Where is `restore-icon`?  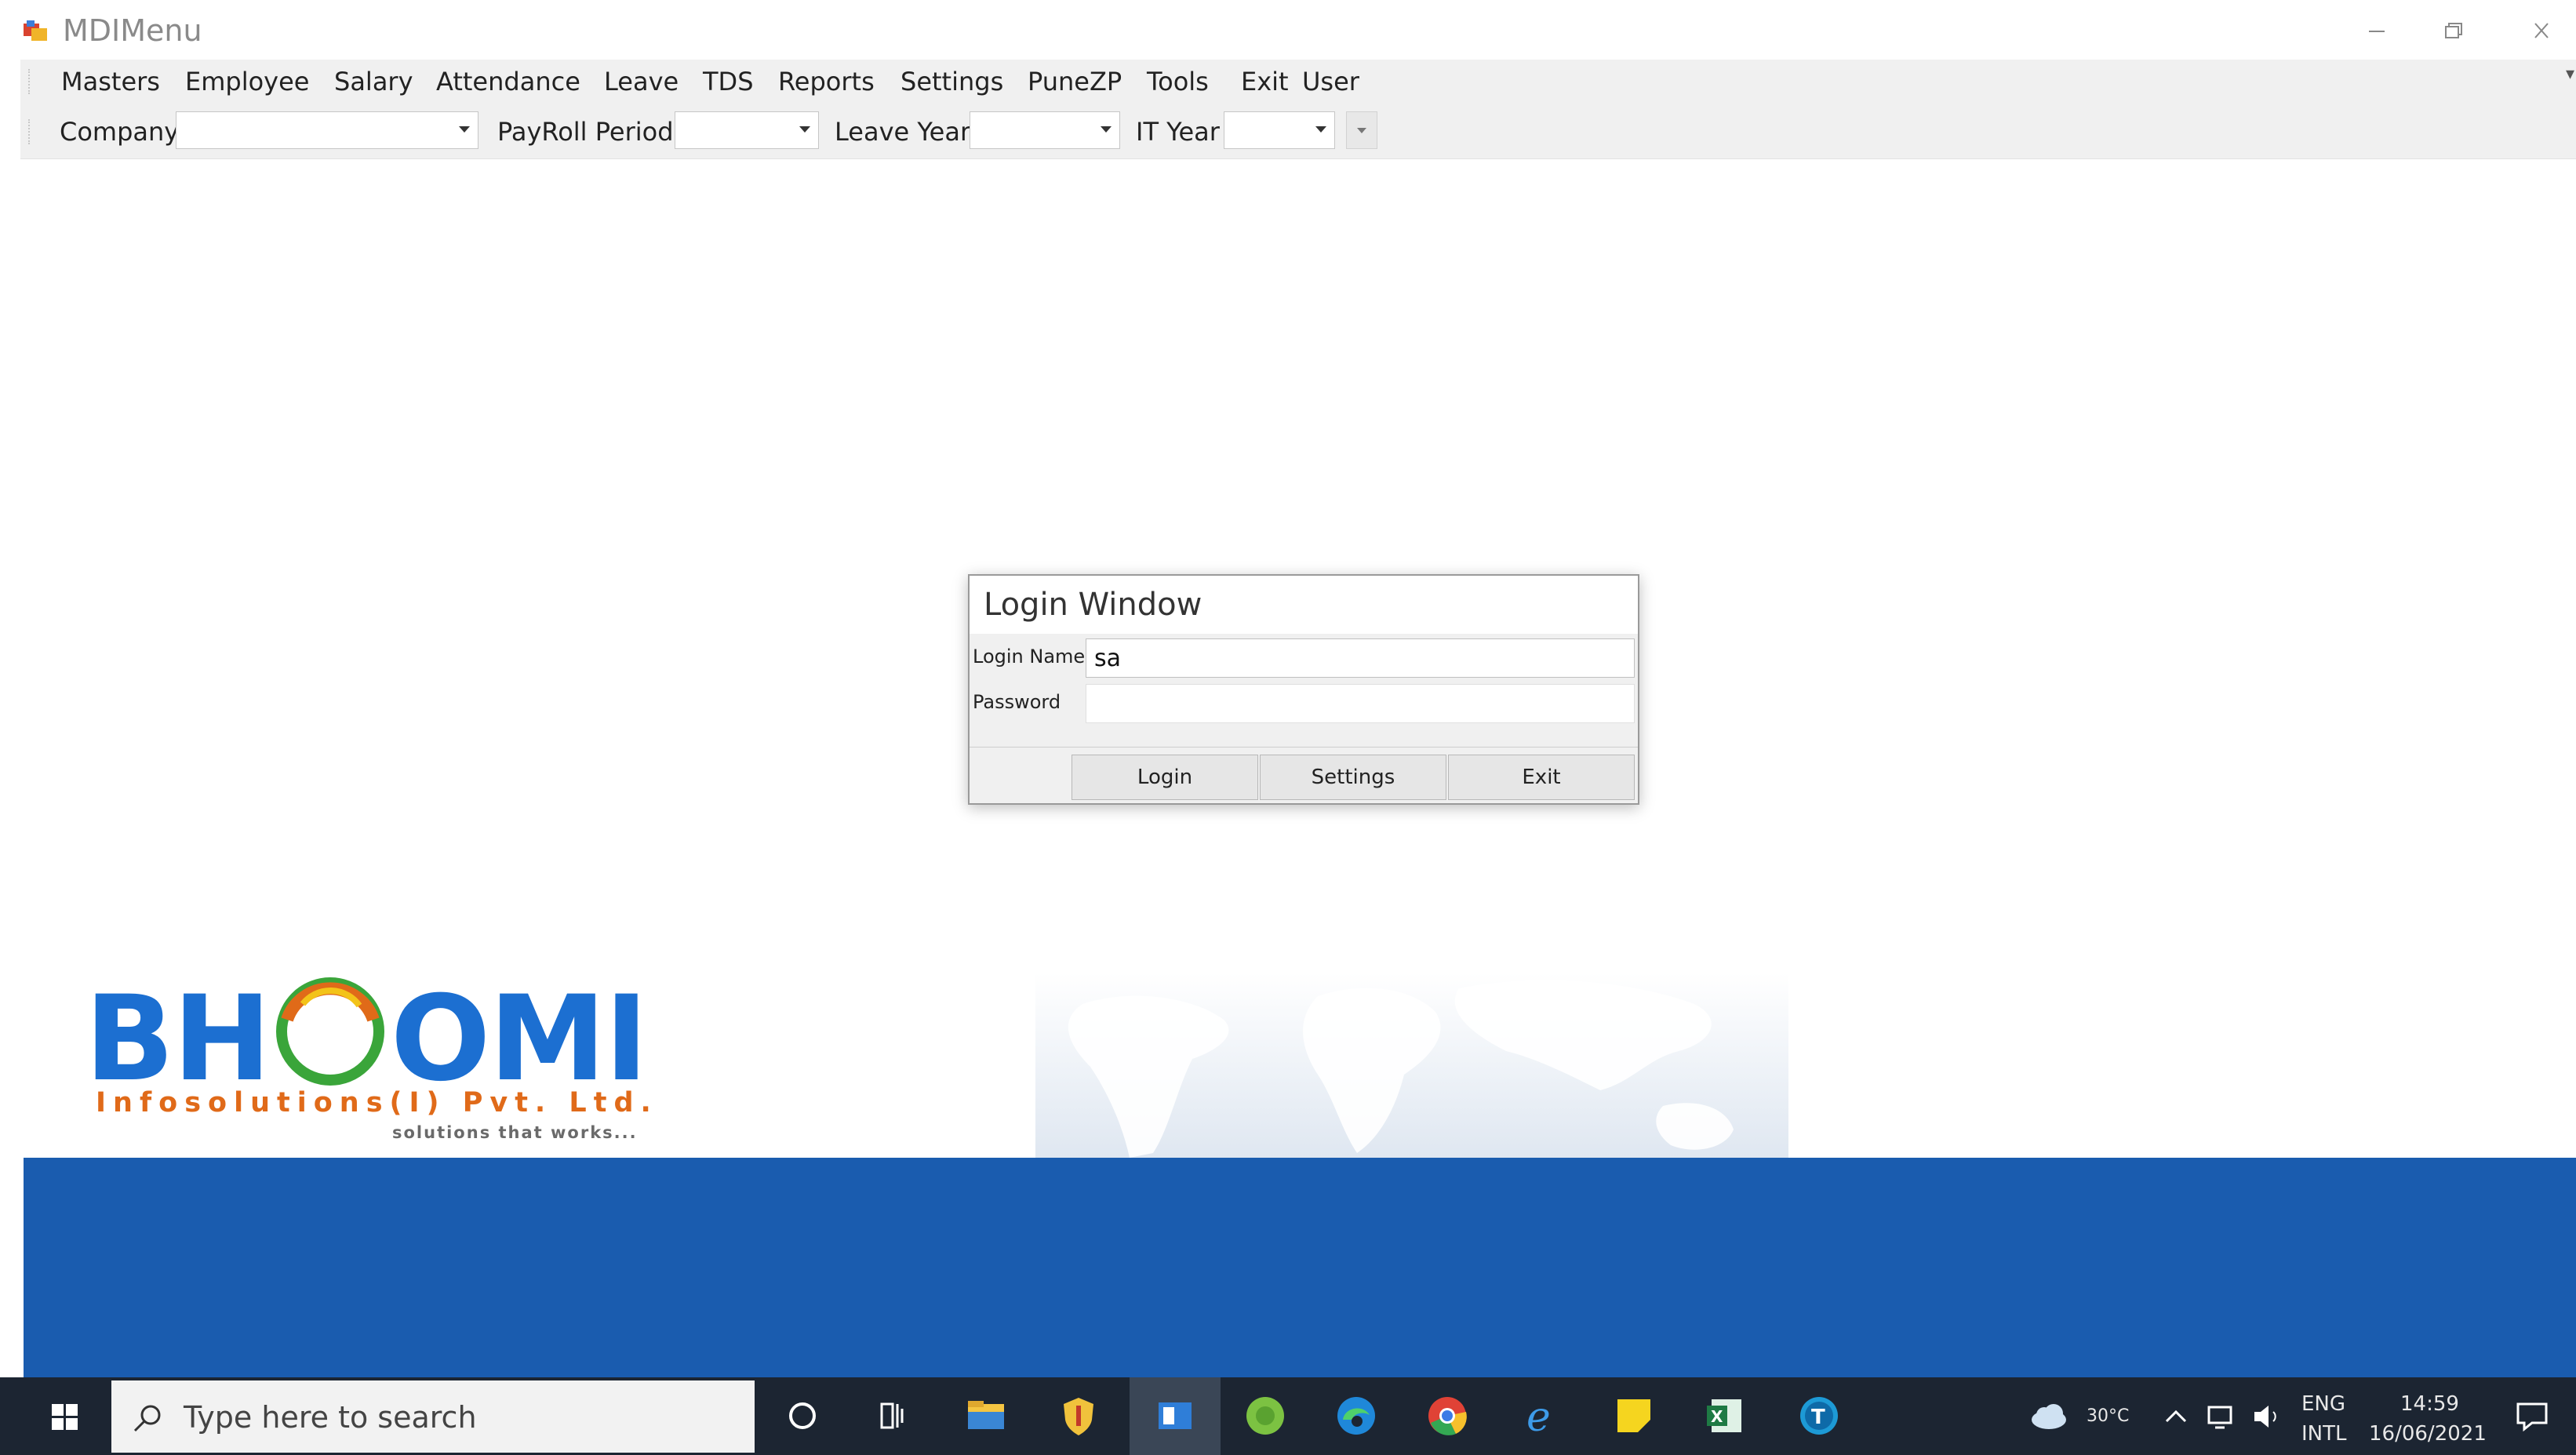
restore-icon is located at coordinates (2453, 30).